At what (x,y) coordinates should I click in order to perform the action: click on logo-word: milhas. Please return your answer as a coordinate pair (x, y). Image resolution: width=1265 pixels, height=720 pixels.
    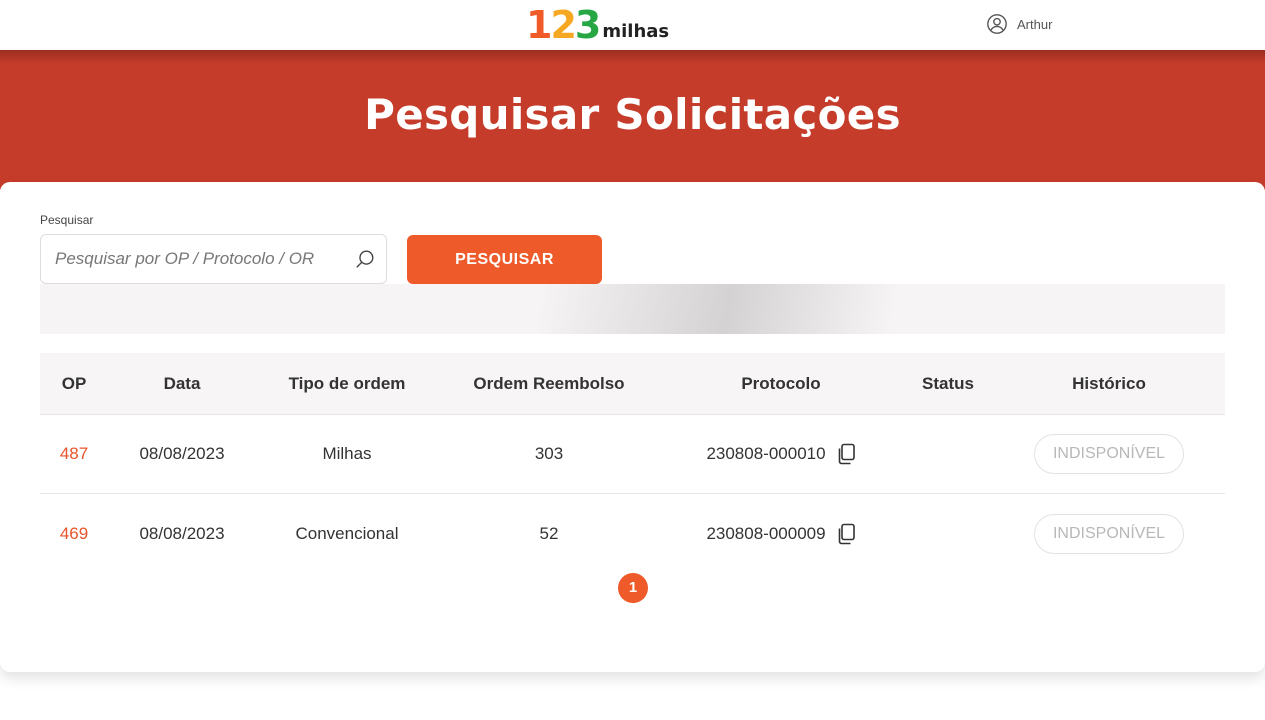
    Looking at the image, I should click on (636, 31).